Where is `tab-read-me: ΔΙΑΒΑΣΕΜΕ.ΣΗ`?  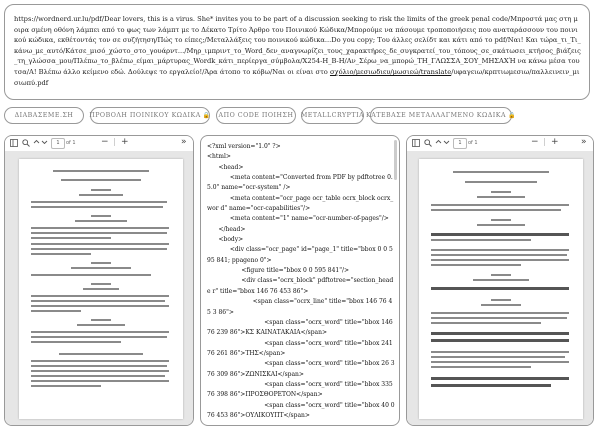
tab-read-me: ΔΙΑΒΑΣΕΜΕ.ΣΗ is located at coordinates (44, 115).